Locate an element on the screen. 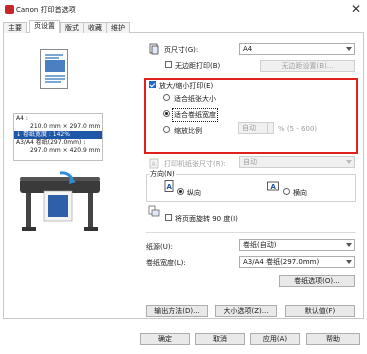 This screenshot has height=354, width=367. defaults-button: 默认值(F) is located at coordinates (320, 311).